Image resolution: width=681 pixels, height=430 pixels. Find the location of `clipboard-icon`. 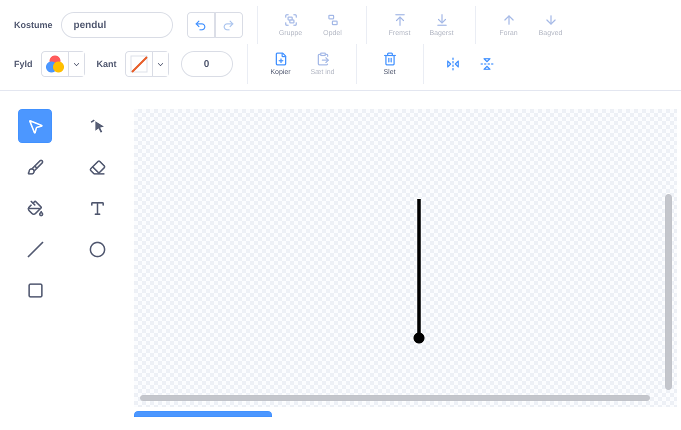

clipboard-icon is located at coordinates (323, 59).